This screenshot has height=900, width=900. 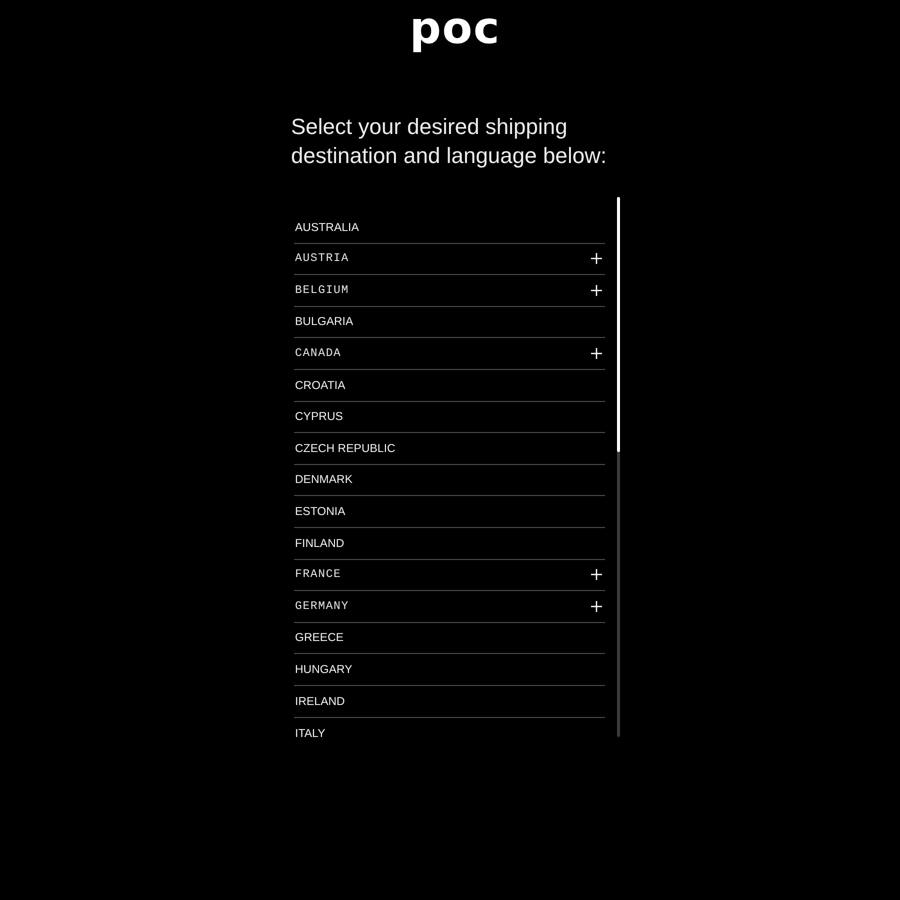 What do you see at coordinates (449, 544) in the screenshot?
I see `country-link: FINLAND` at bounding box center [449, 544].